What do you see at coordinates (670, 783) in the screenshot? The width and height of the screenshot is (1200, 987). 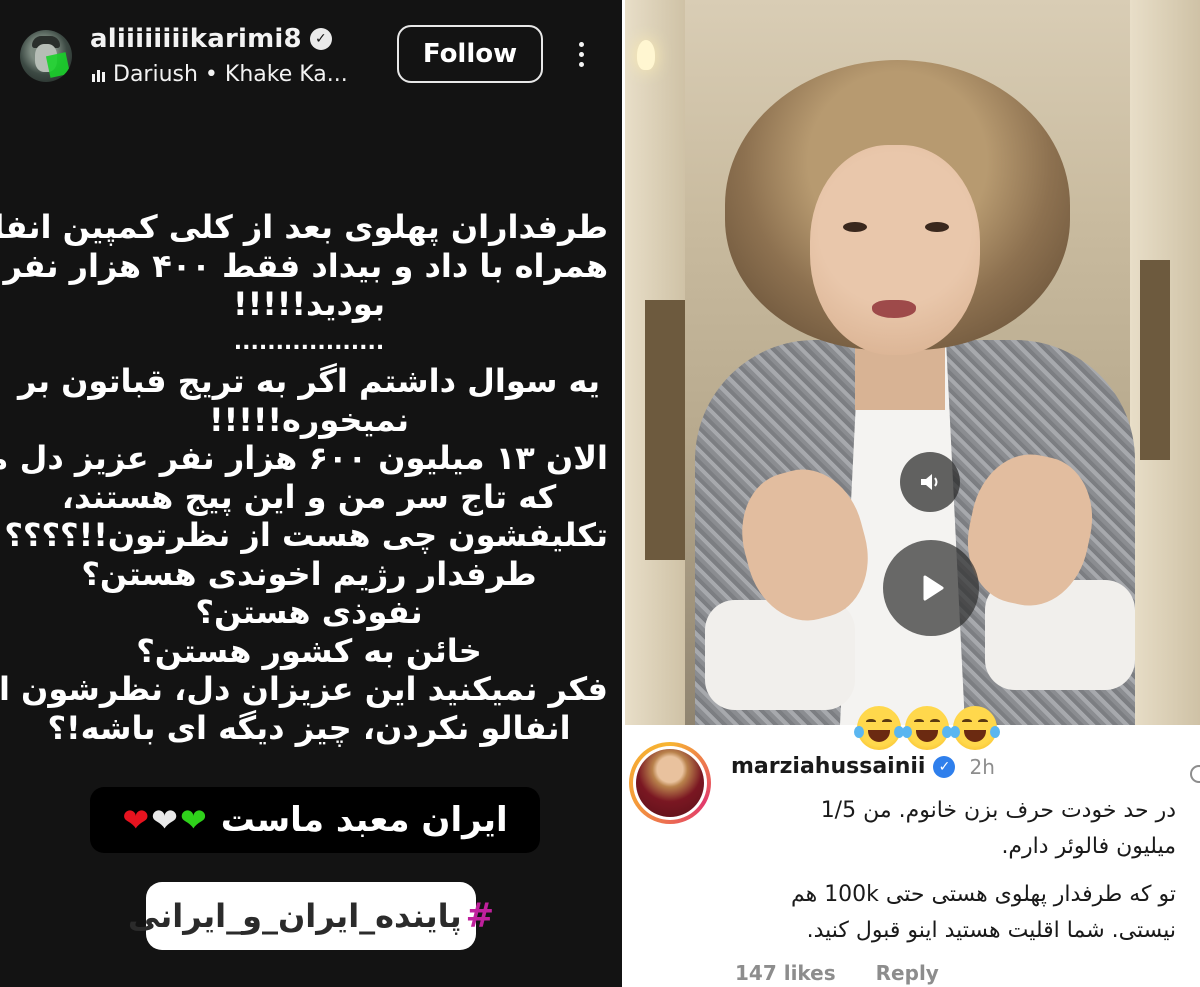 I see `commenter-avatar` at bounding box center [670, 783].